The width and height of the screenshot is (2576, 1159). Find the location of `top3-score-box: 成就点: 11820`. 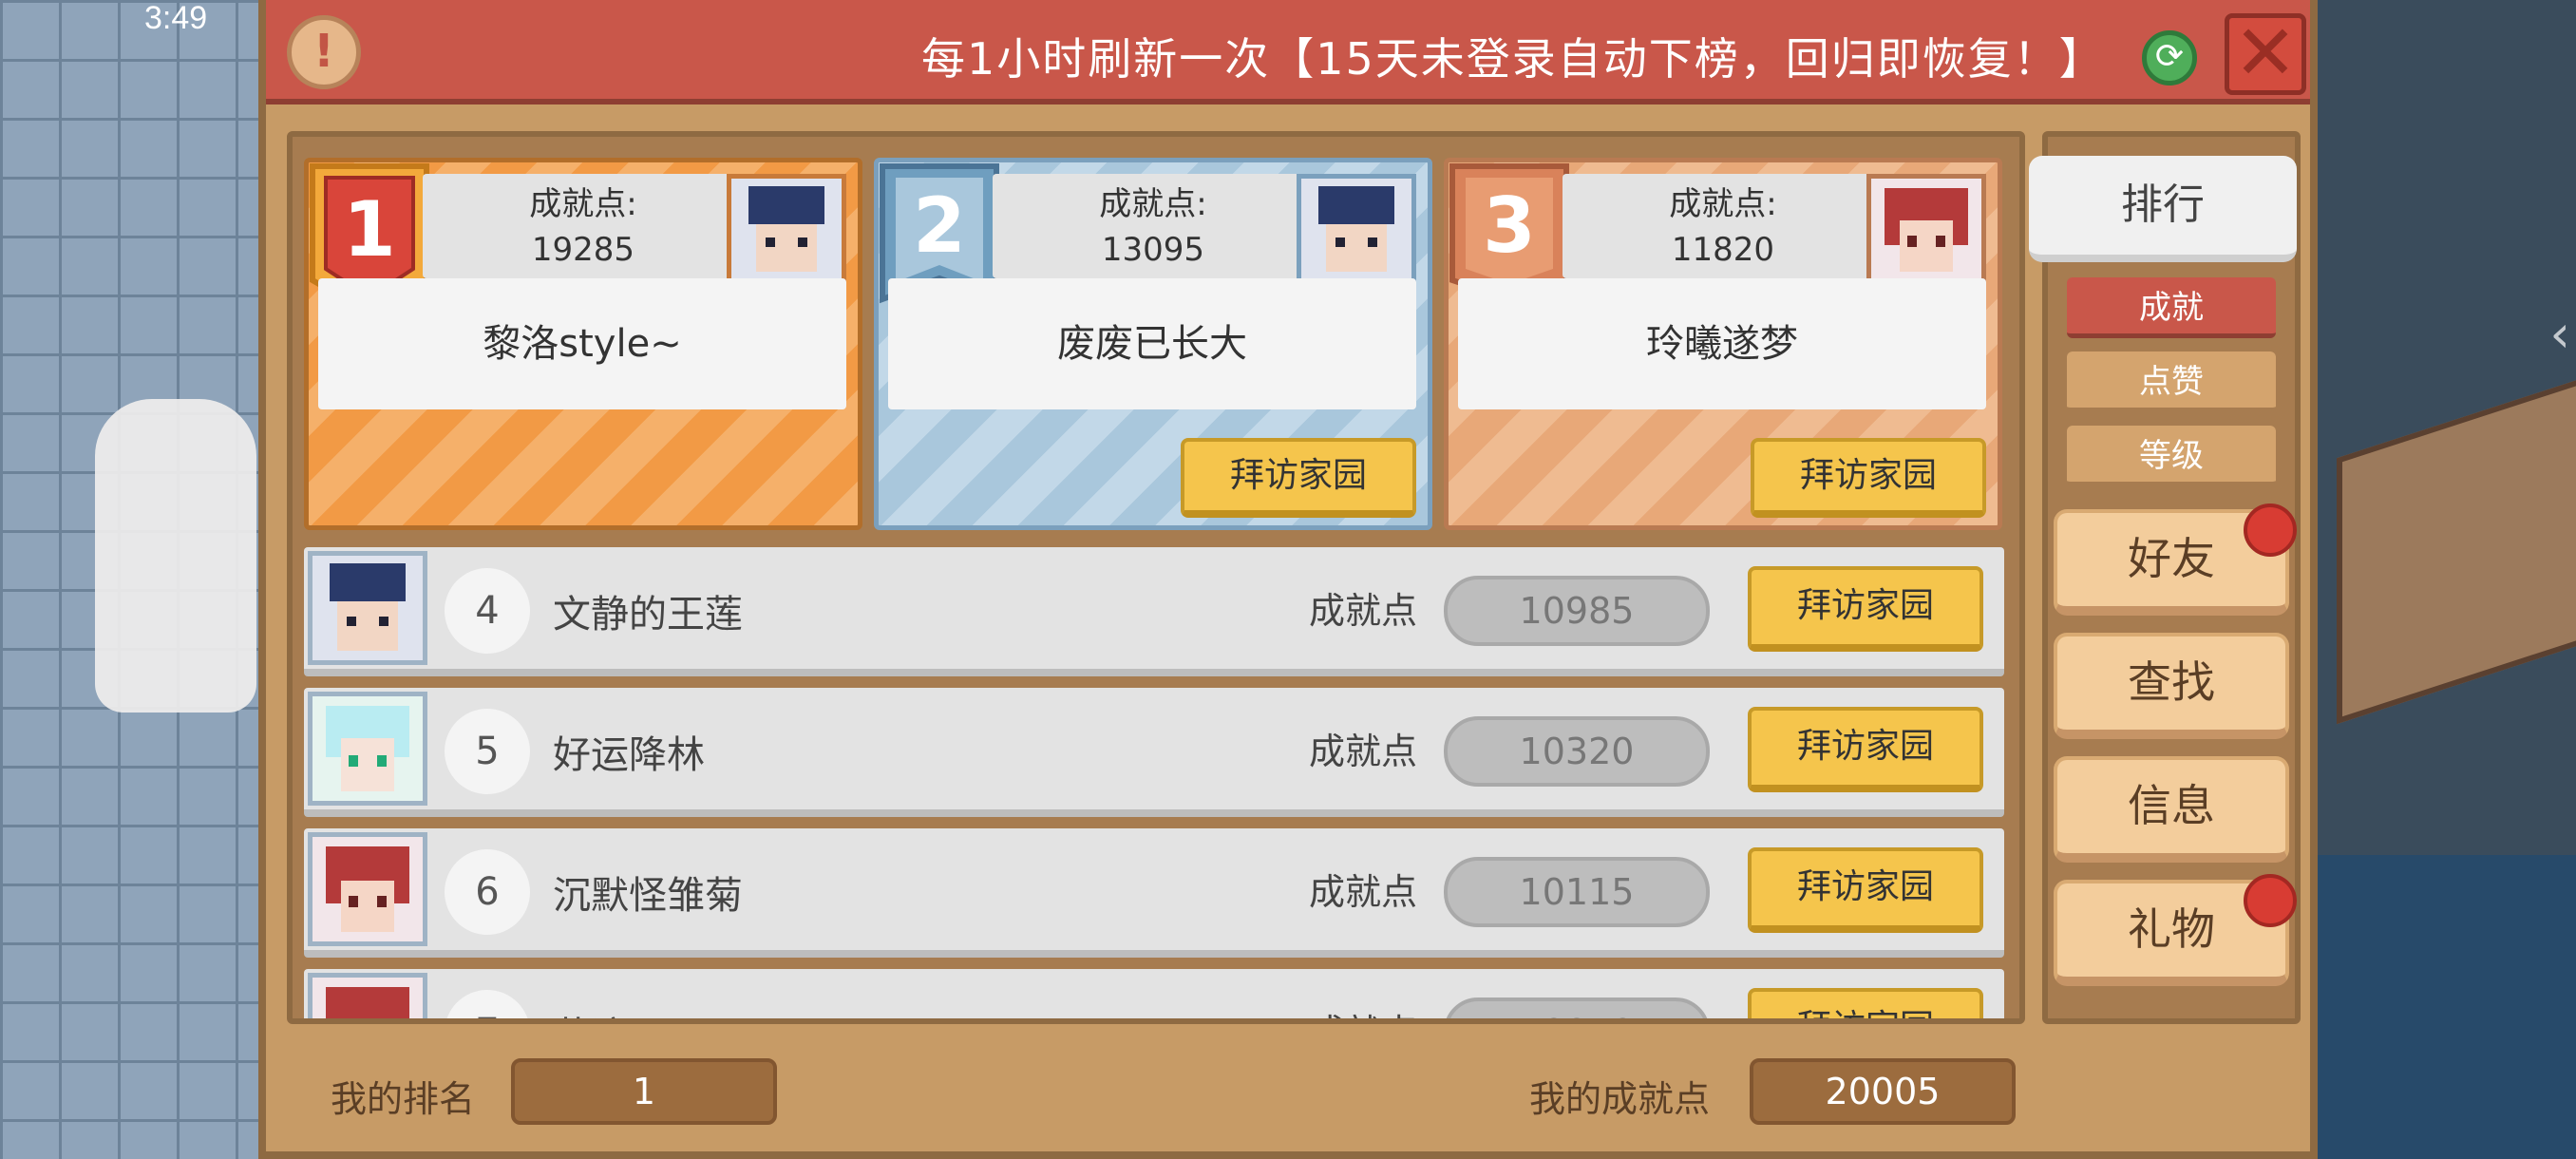

top3-score-box: 成就点: 11820 is located at coordinates (1723, 226).